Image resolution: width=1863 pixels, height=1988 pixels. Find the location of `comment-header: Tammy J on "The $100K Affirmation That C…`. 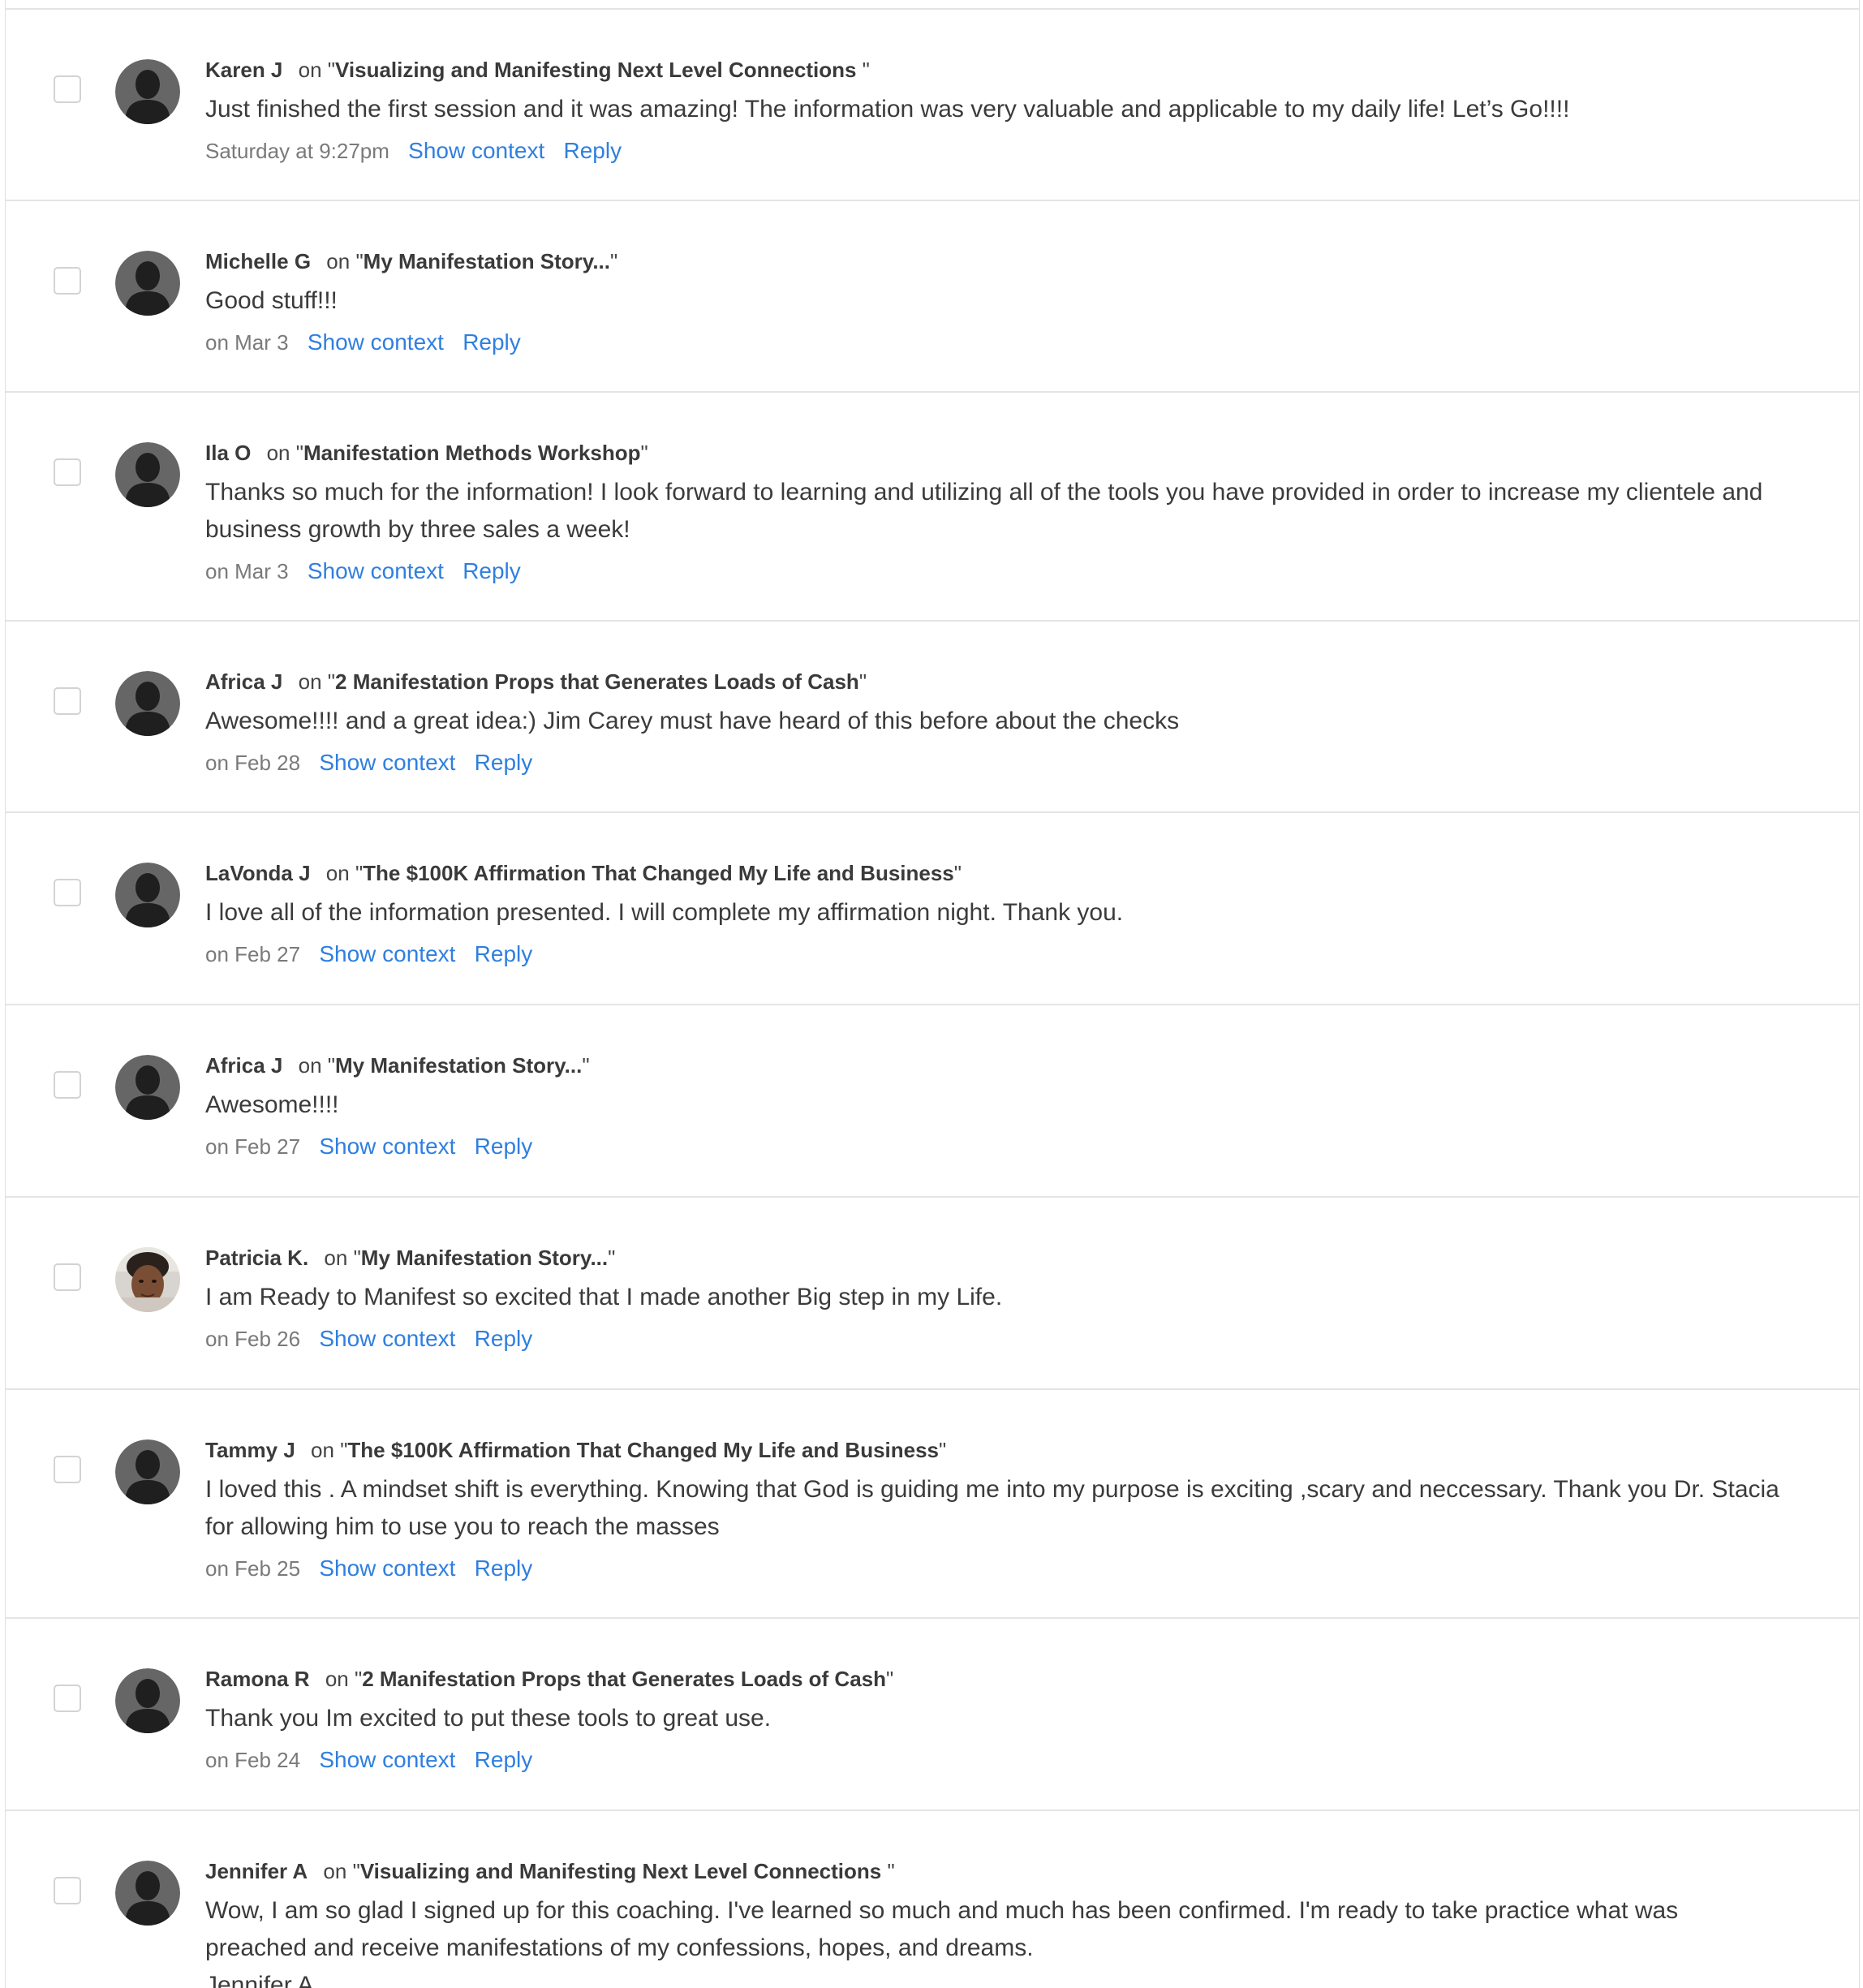

comment-header: Tammy J on "The $100K Affirmation That C… is located at coordinates (995, 1450).